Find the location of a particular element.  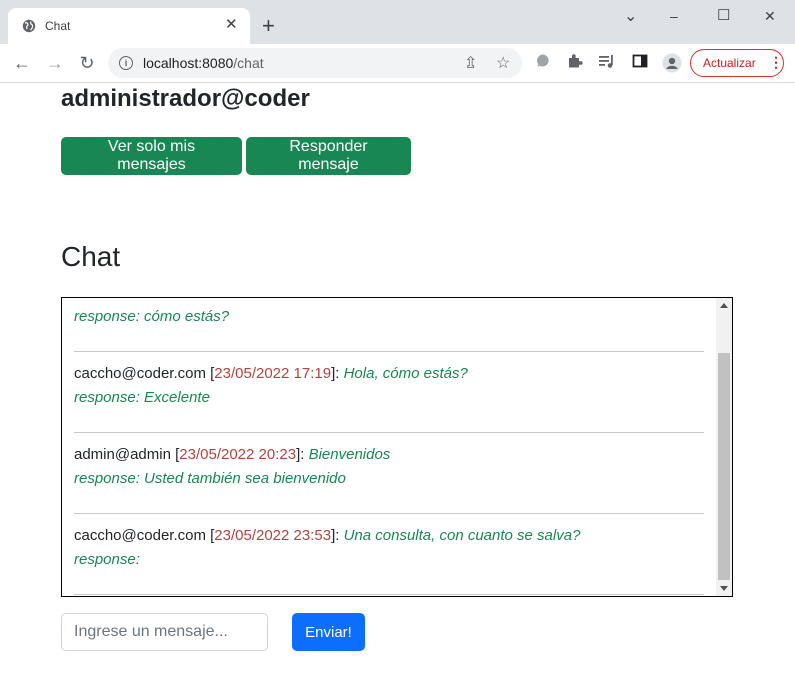

more-menu-icon: ⋮ is located at coordinates (776, 62).